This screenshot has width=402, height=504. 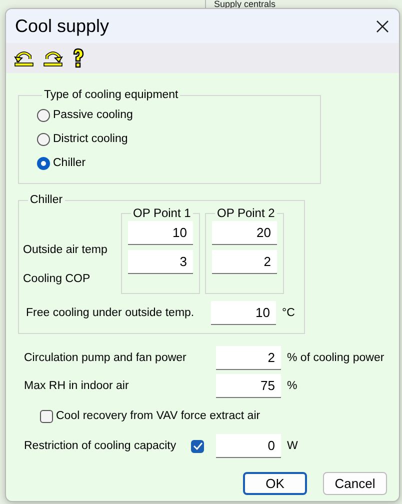 What do you see at coordinates (162, 213) in the screenshot?
I see `column-heading: OP Point 1` at bounding box center [162, 213].